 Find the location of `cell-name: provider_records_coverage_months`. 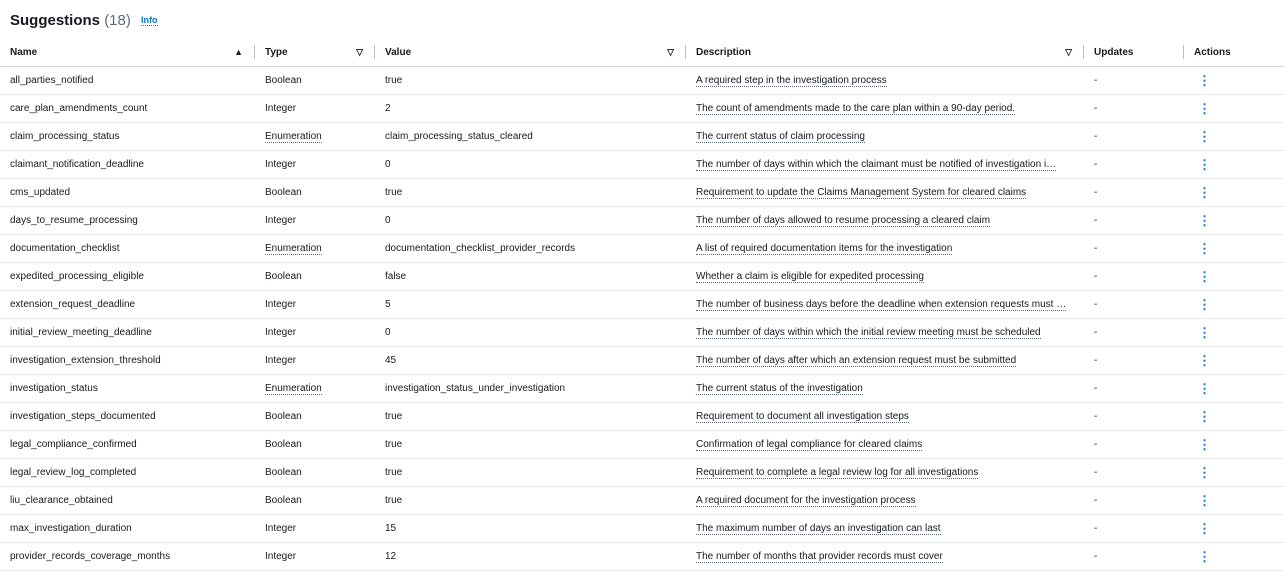

cell-name: provider_records_coverage_months is located at coordinates (127, 556).